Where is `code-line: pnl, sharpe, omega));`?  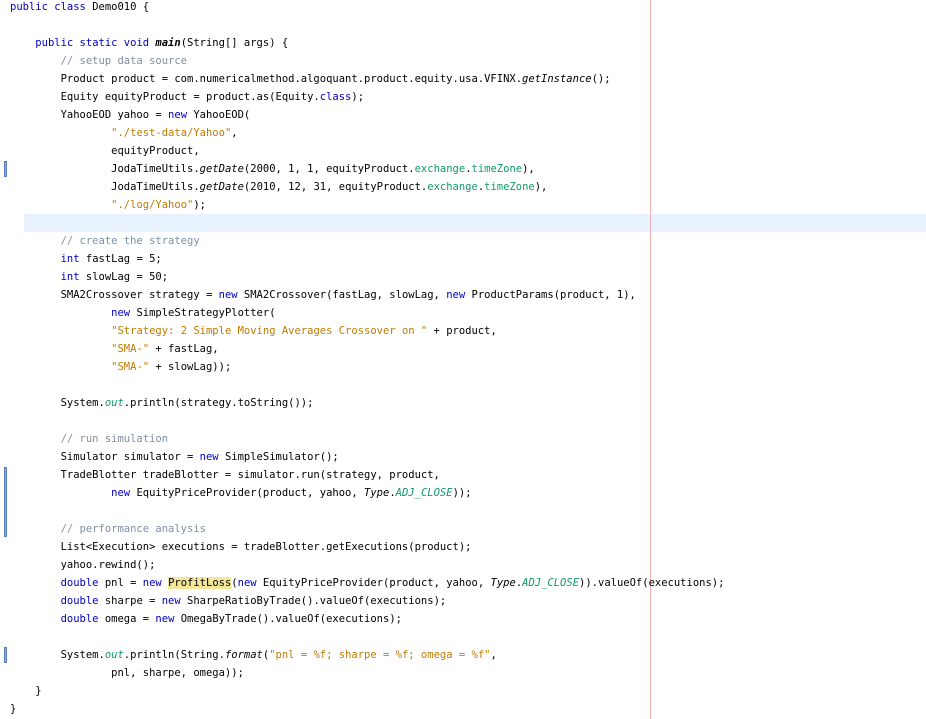 code-line: pnl, sharpe, omega)); is located at coordinates (127, 673).